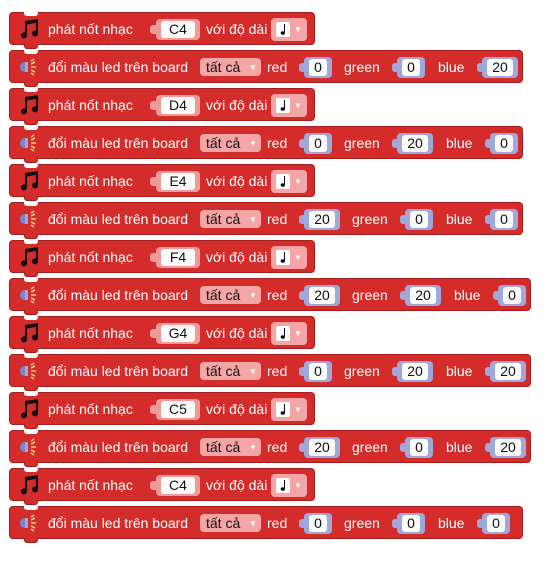 This screenshot has width=554, height=561. I want to click on play-note-block: phát nốt nhạc C5 với độ dài ▼, so click(162, 410).